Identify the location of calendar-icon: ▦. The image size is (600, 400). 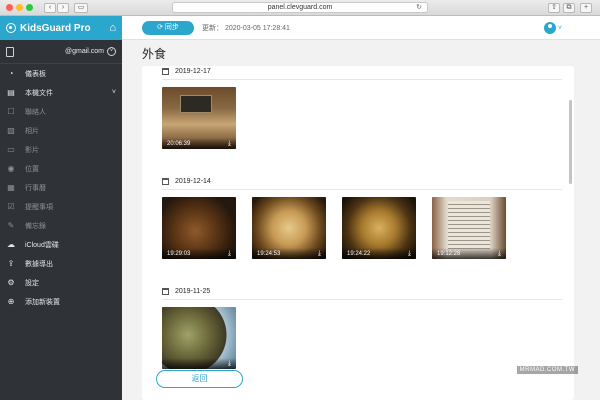
(11, 187).